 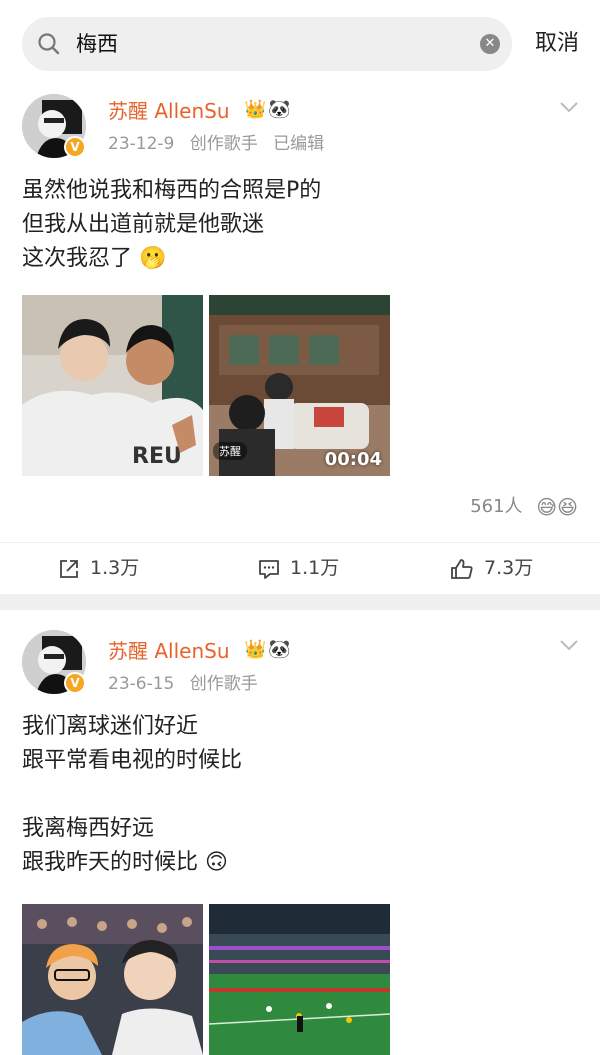 I want to click on clear-search-icon: ✕, so click(x=490, y=44).